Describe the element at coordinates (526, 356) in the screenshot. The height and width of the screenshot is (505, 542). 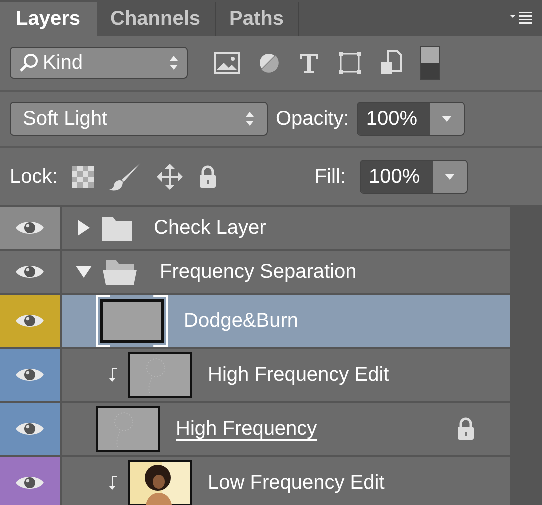
I see `scrollbar-track` at that location.